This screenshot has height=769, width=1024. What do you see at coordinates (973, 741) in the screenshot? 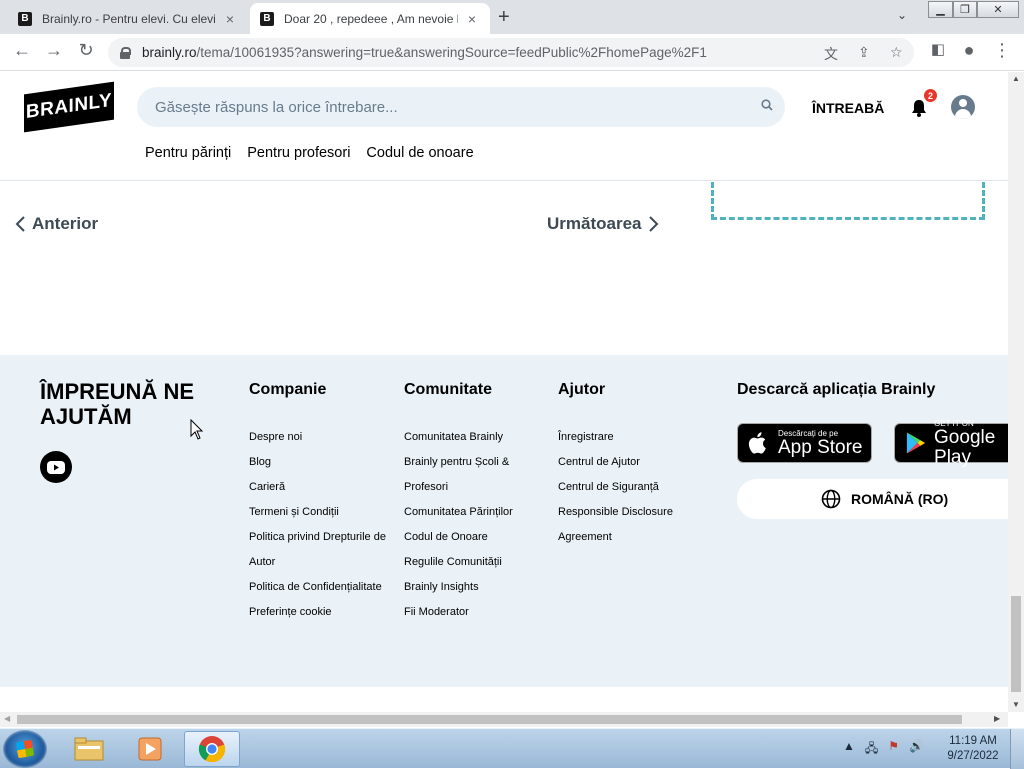
I see `clock-time: 11:19 AM` at bounding box center [973, 741].